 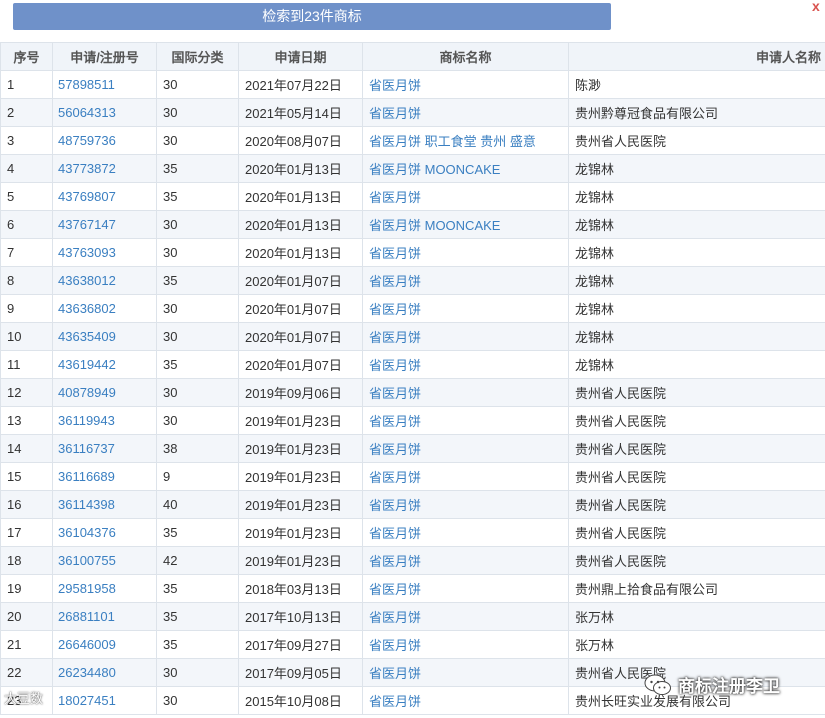 What do you see at coordinates (26, 672) in the screenshot?
I see `cell-index: 22` at bounding box center [26, 672].